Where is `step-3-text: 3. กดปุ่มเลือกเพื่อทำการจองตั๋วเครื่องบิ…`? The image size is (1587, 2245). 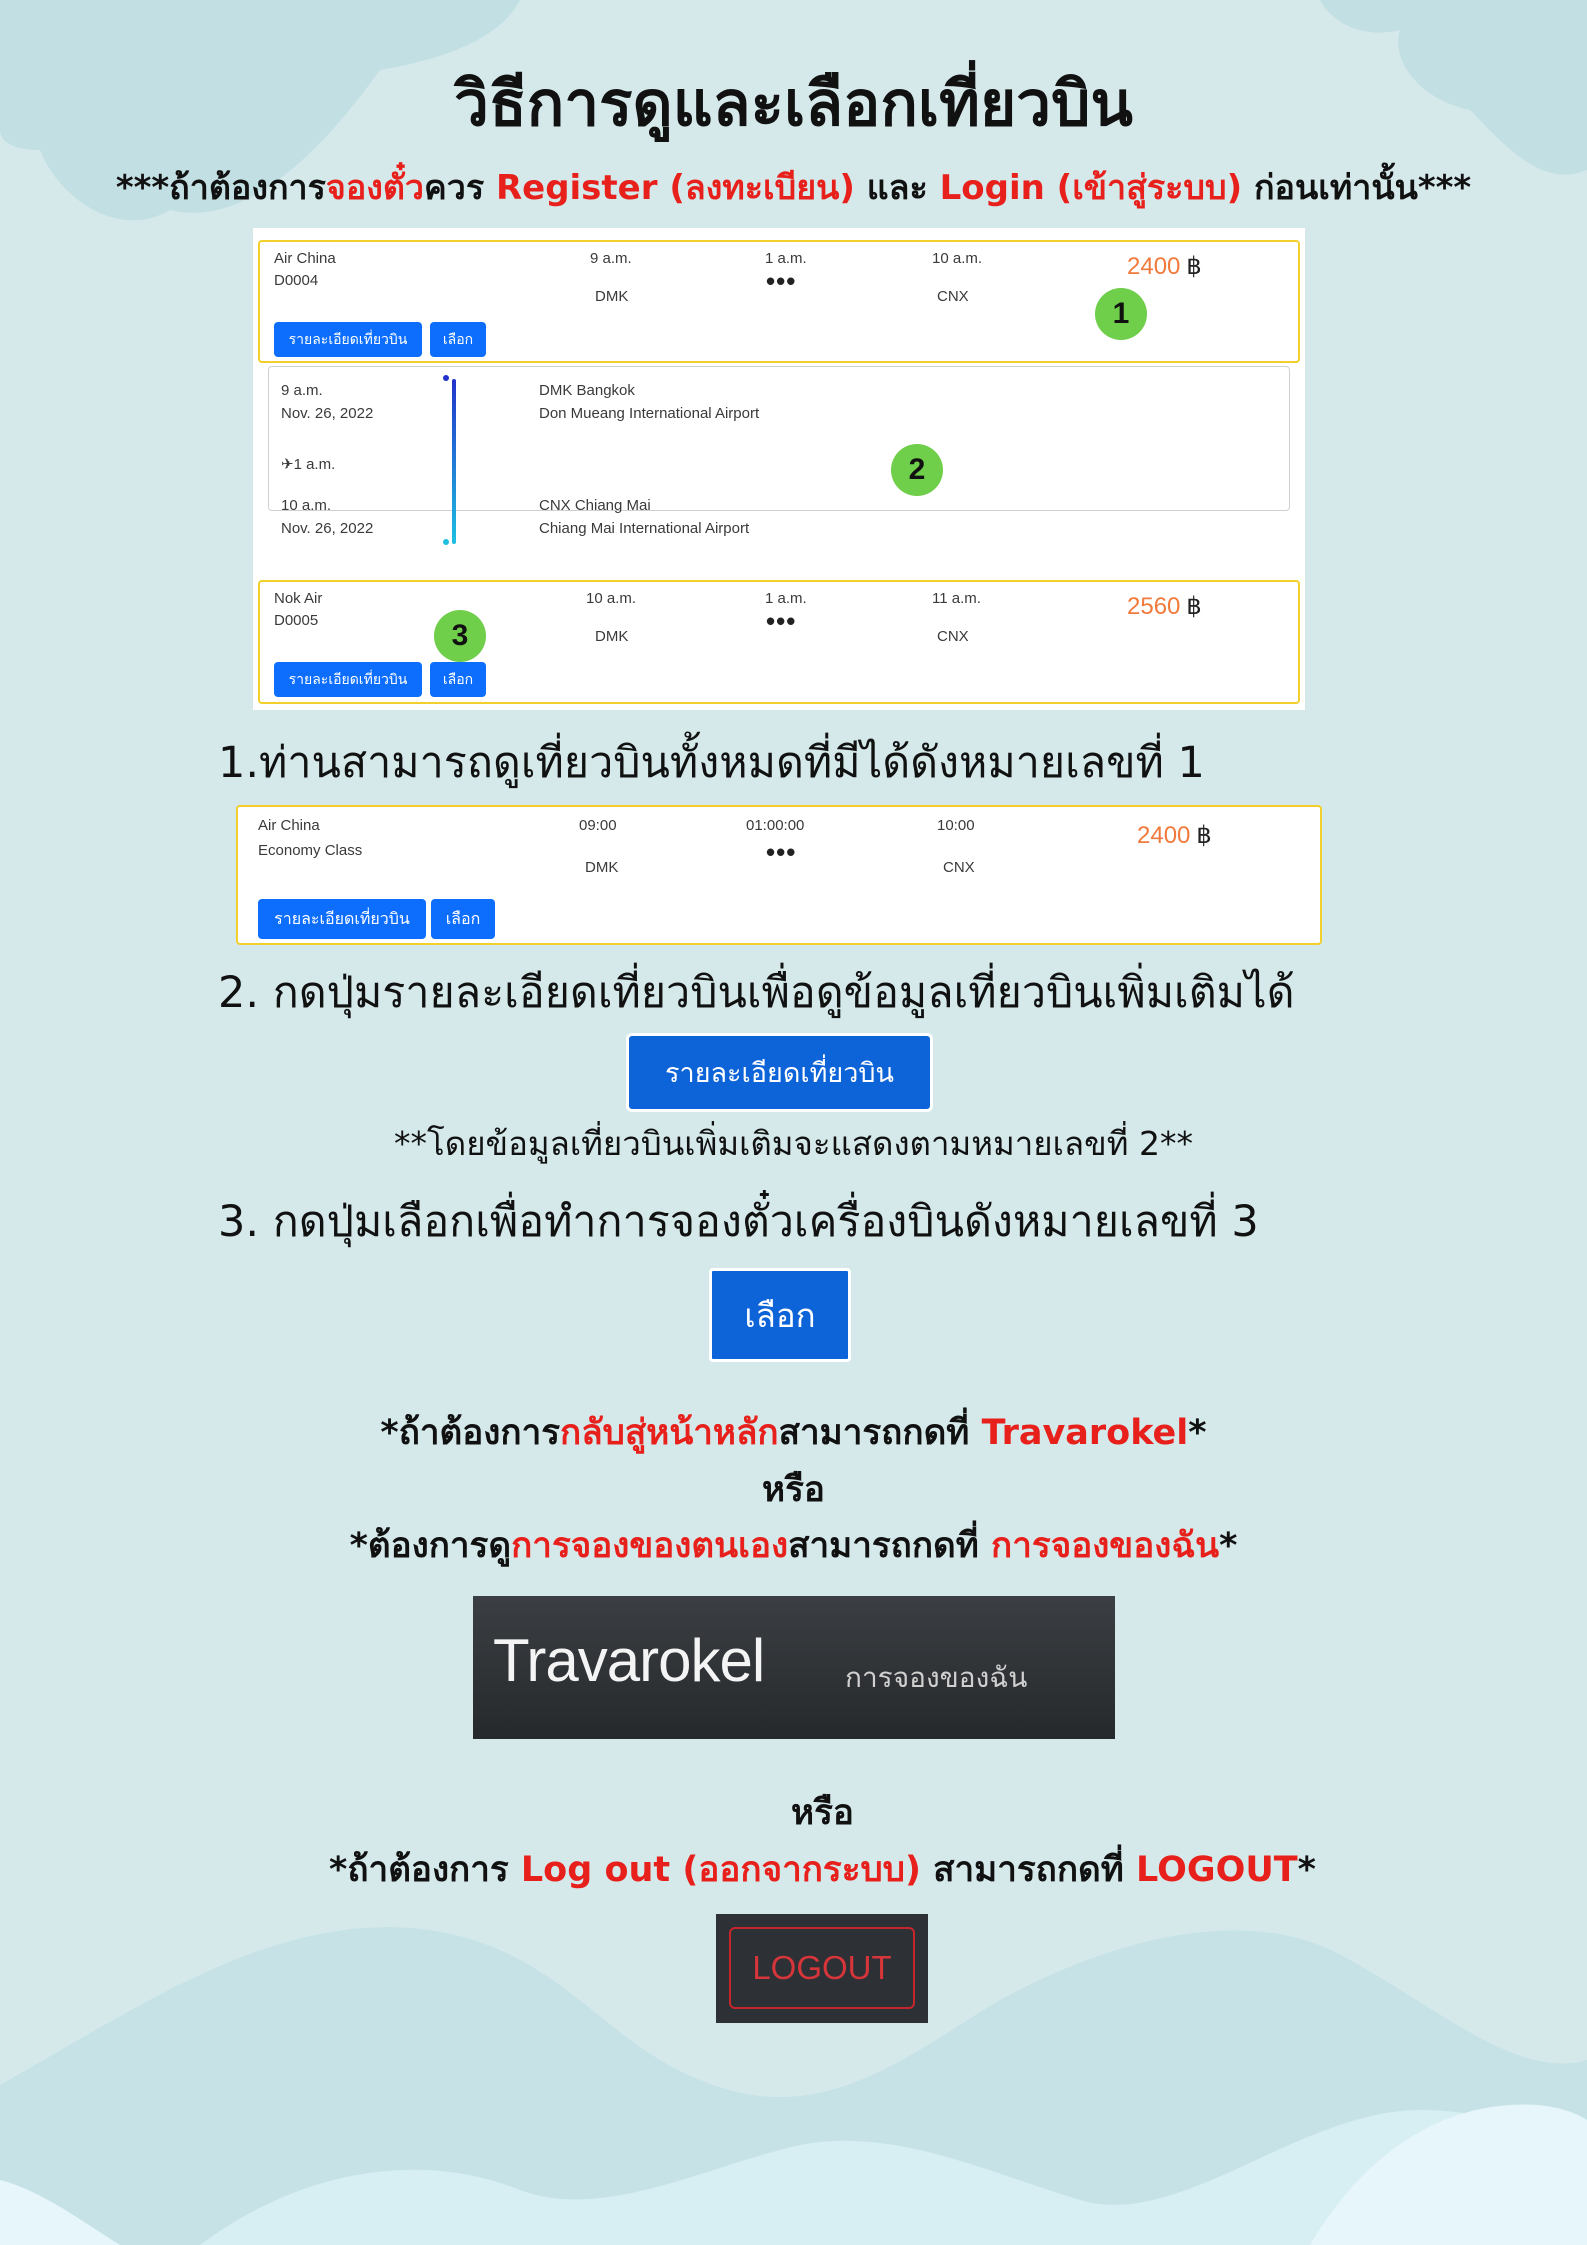 step-3-text: 3. กดปุ่มเลือกเพื่อทำการจองตั๋วเครื่องบิ… is located at coordinates (738, 1222).